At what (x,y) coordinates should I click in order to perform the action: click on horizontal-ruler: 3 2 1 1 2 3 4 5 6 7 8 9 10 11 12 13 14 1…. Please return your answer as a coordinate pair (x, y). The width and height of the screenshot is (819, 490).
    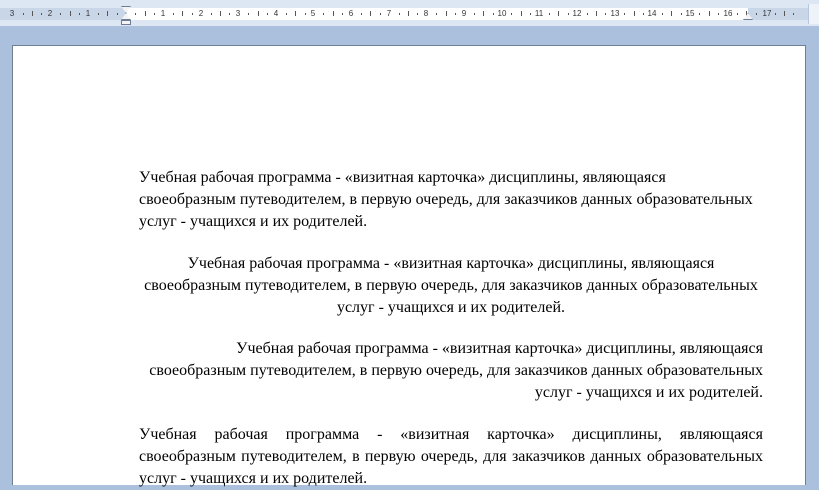
    Looking at the image, I should click on (409, 13).